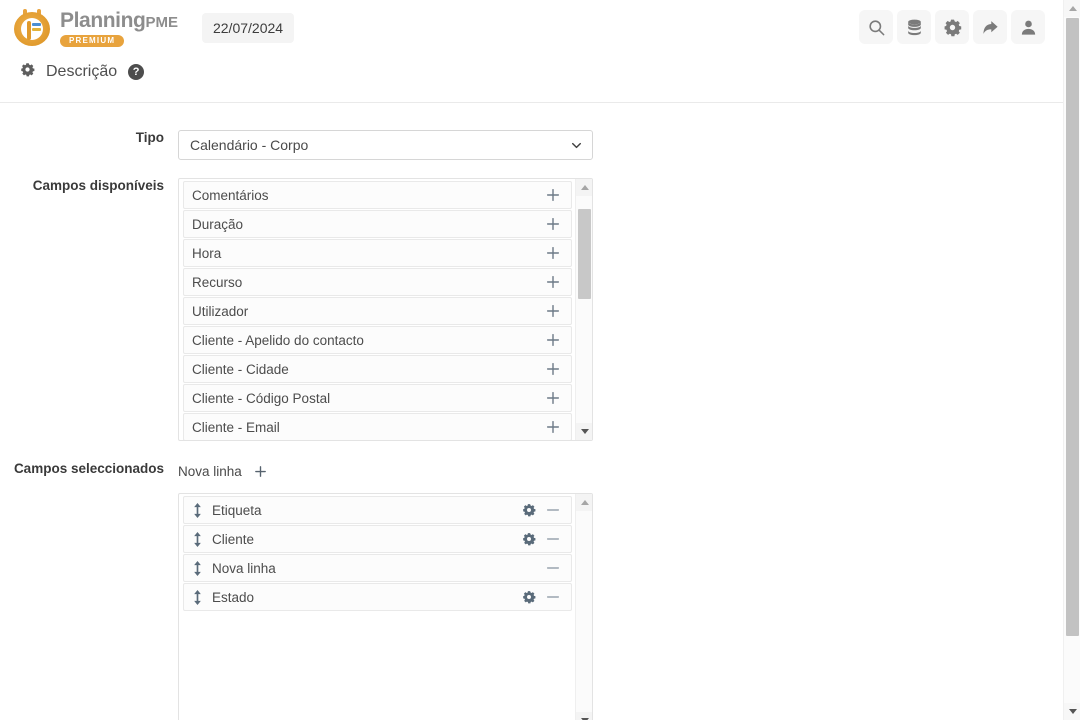 The height and width of the screenshot is (720, 1080). Describe the element at coordinates (990, 27) in the screenshot. I see `forward-arrow-icon` at that location.